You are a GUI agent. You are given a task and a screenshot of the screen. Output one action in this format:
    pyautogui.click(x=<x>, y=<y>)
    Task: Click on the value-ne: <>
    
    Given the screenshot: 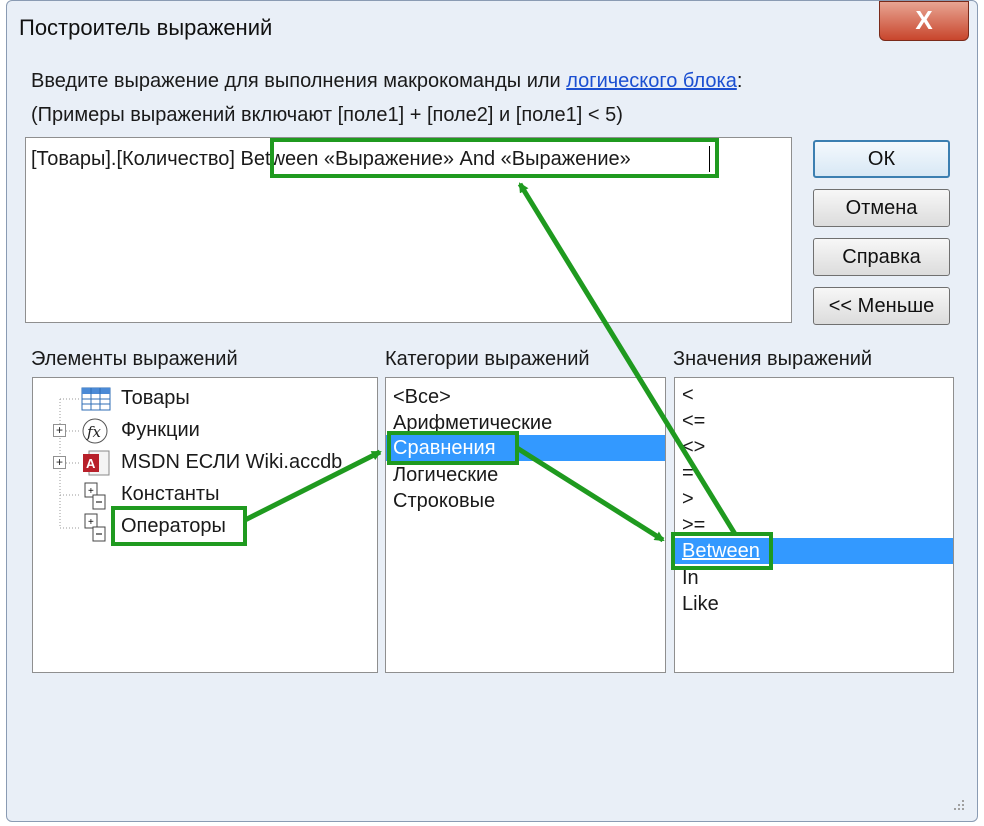 What is the action you would take?
    pyautogui.click(x=694, y=447)
    